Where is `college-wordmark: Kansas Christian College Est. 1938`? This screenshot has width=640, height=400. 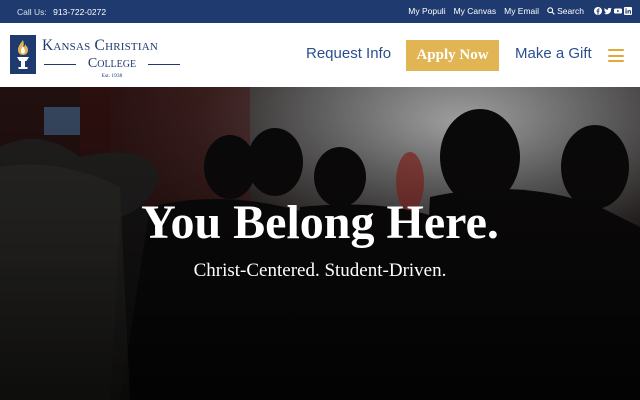 college-wordmark: Kansas Christian College Est. 1938 is located at coordinates (112, 58).